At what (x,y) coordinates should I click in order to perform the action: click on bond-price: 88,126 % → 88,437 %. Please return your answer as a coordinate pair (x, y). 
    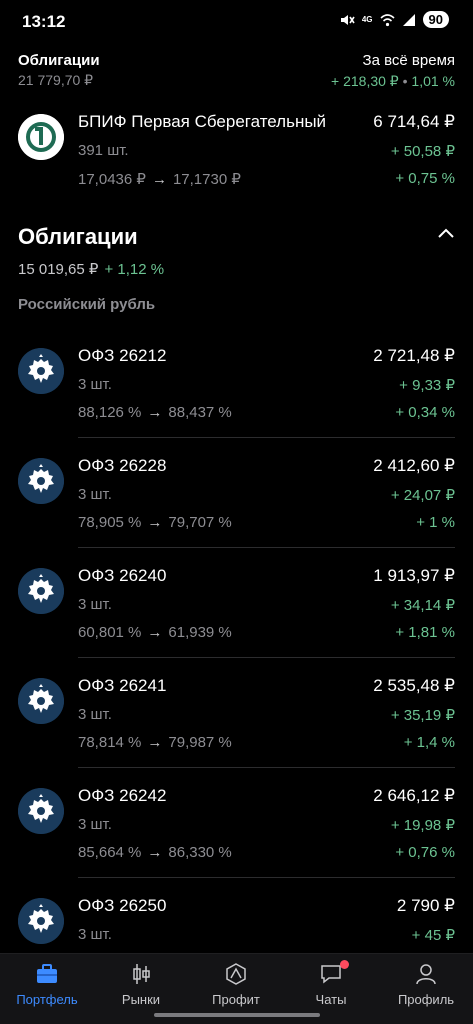
    Looking at the image, I should click on (155, 412).